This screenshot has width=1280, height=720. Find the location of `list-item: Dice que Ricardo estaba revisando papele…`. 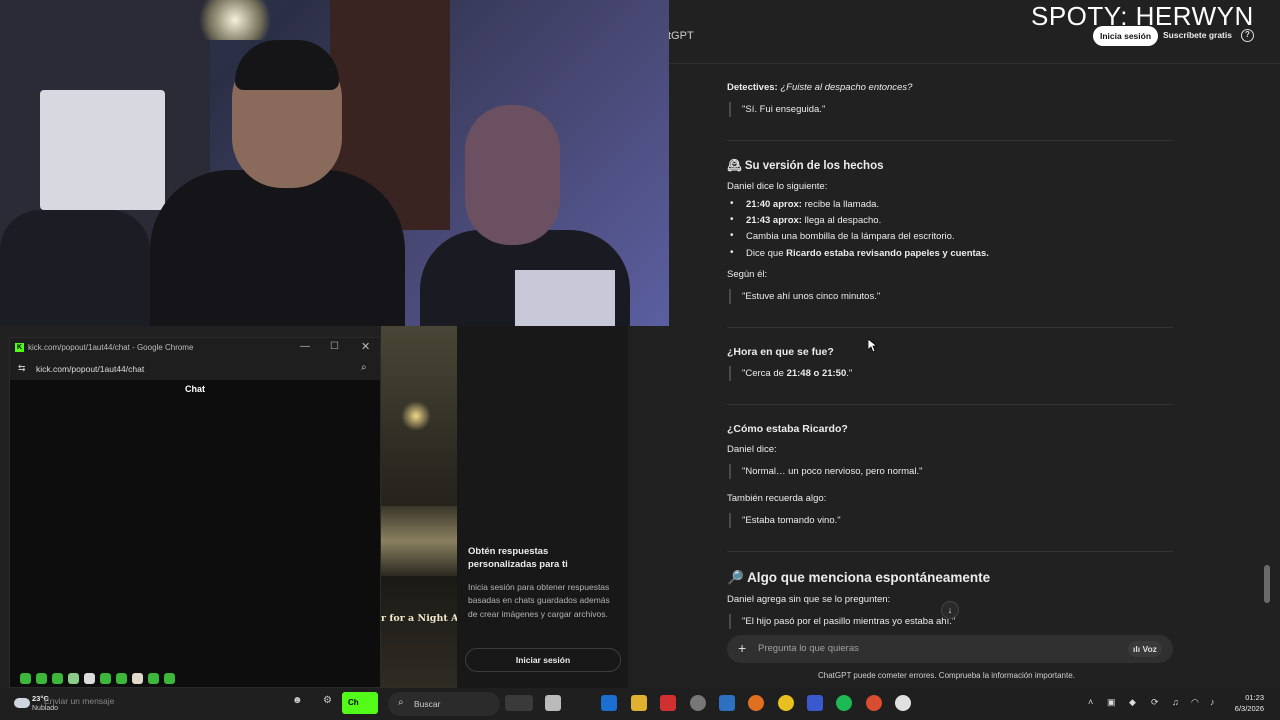

list-item: Dice que Ricardo estaba revisando papele… is located at coordinates (859, 253).